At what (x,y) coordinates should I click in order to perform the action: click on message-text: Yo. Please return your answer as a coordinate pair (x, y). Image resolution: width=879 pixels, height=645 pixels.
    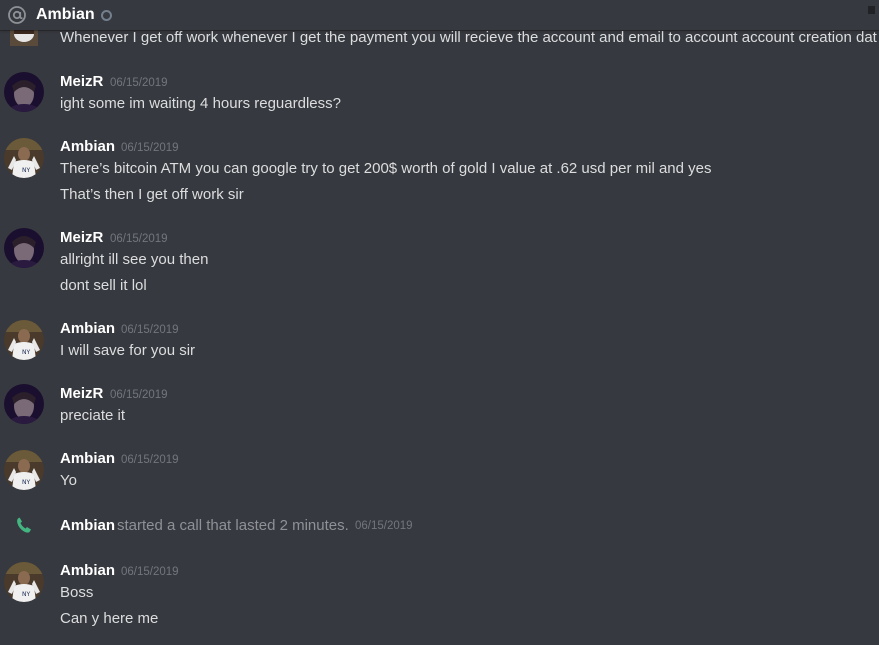
    Looking at the image, I should click on (68, 480).